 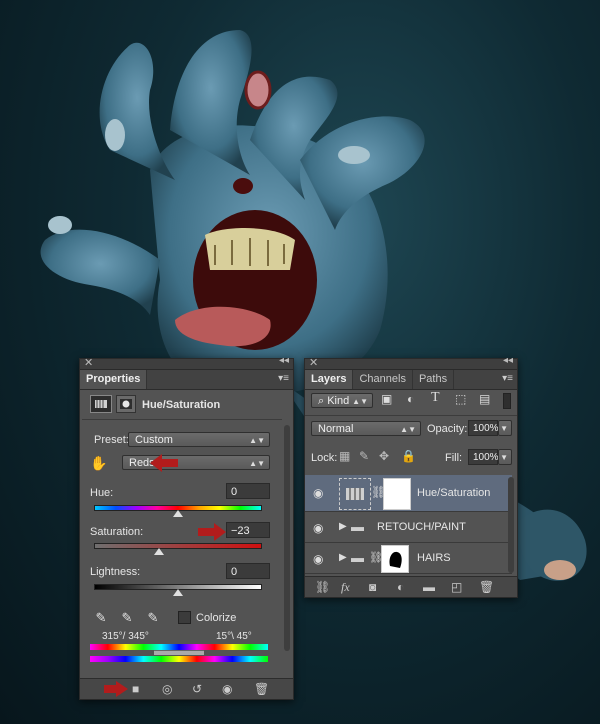 What do you see at coordinates (324, 458) in the screenshot?
I see `lock-label: Lock:` at bounding box center [324, 458].